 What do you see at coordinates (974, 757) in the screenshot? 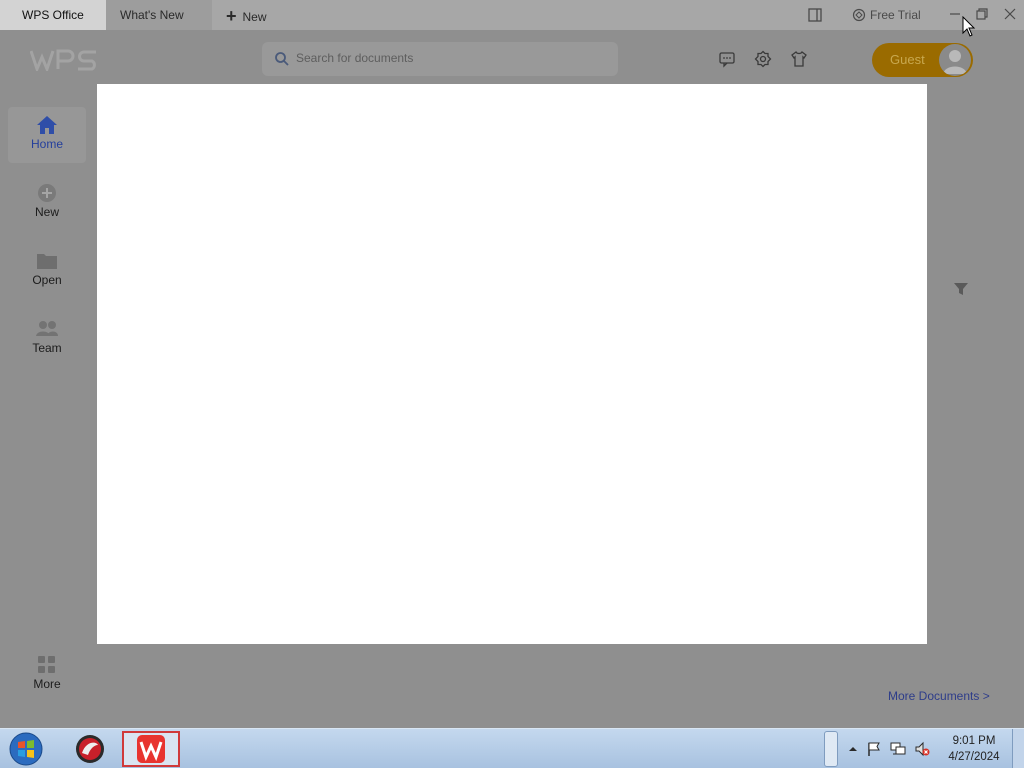
I see `clock-date: 4/27/2024` at bounding box center [974, 757].